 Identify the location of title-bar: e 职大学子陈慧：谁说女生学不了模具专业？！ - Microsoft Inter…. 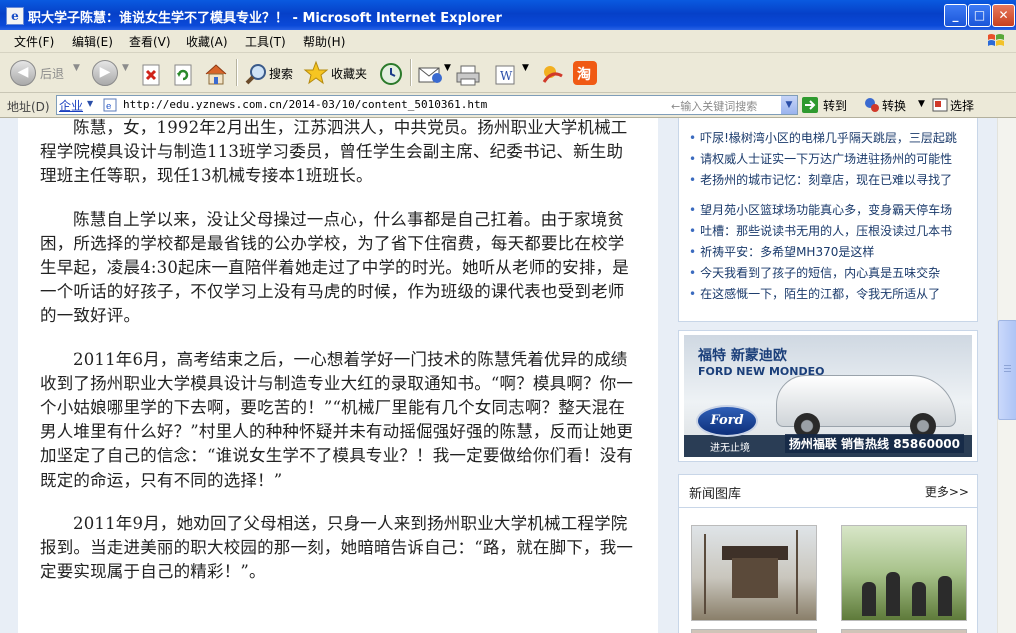
(508, 15).